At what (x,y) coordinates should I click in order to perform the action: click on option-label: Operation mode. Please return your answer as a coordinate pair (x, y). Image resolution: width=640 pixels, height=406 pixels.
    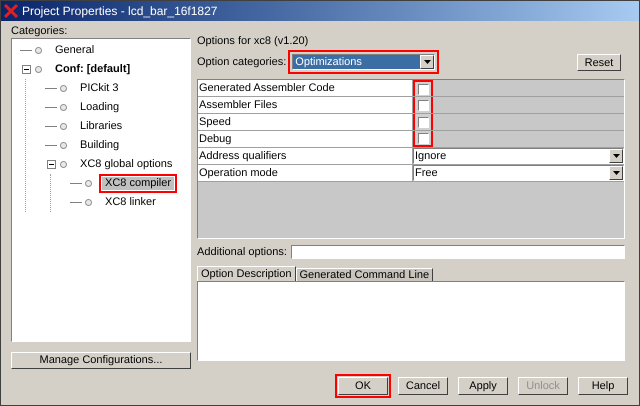
    Looking at the image, I should click on (305, 173).